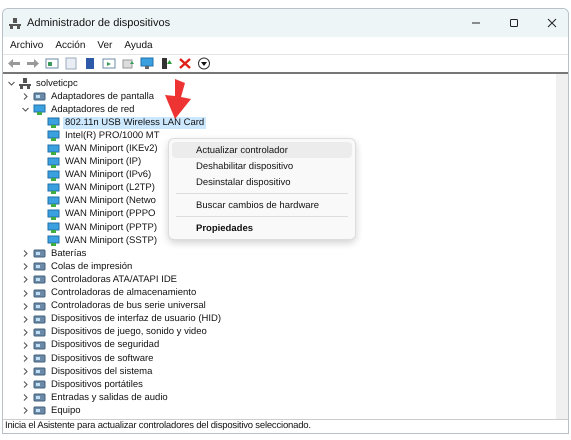  I want to click on context-menu-item: Actualizar controlador, so click(262, 150).